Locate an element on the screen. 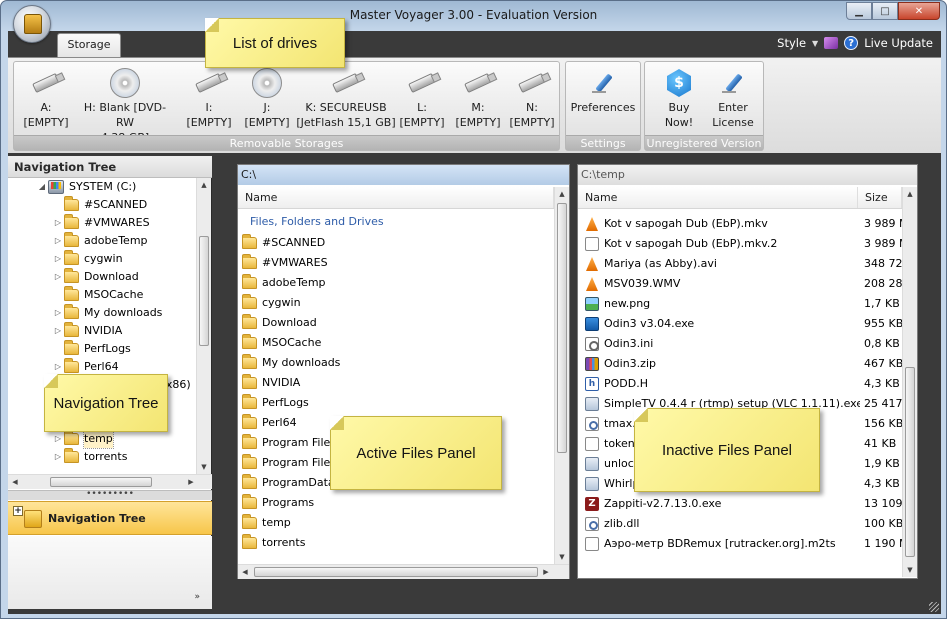 The height and width of the screenshot is (619, 947). file-row: Odin3 v3.04.exe is located at coordinates (720, 324).